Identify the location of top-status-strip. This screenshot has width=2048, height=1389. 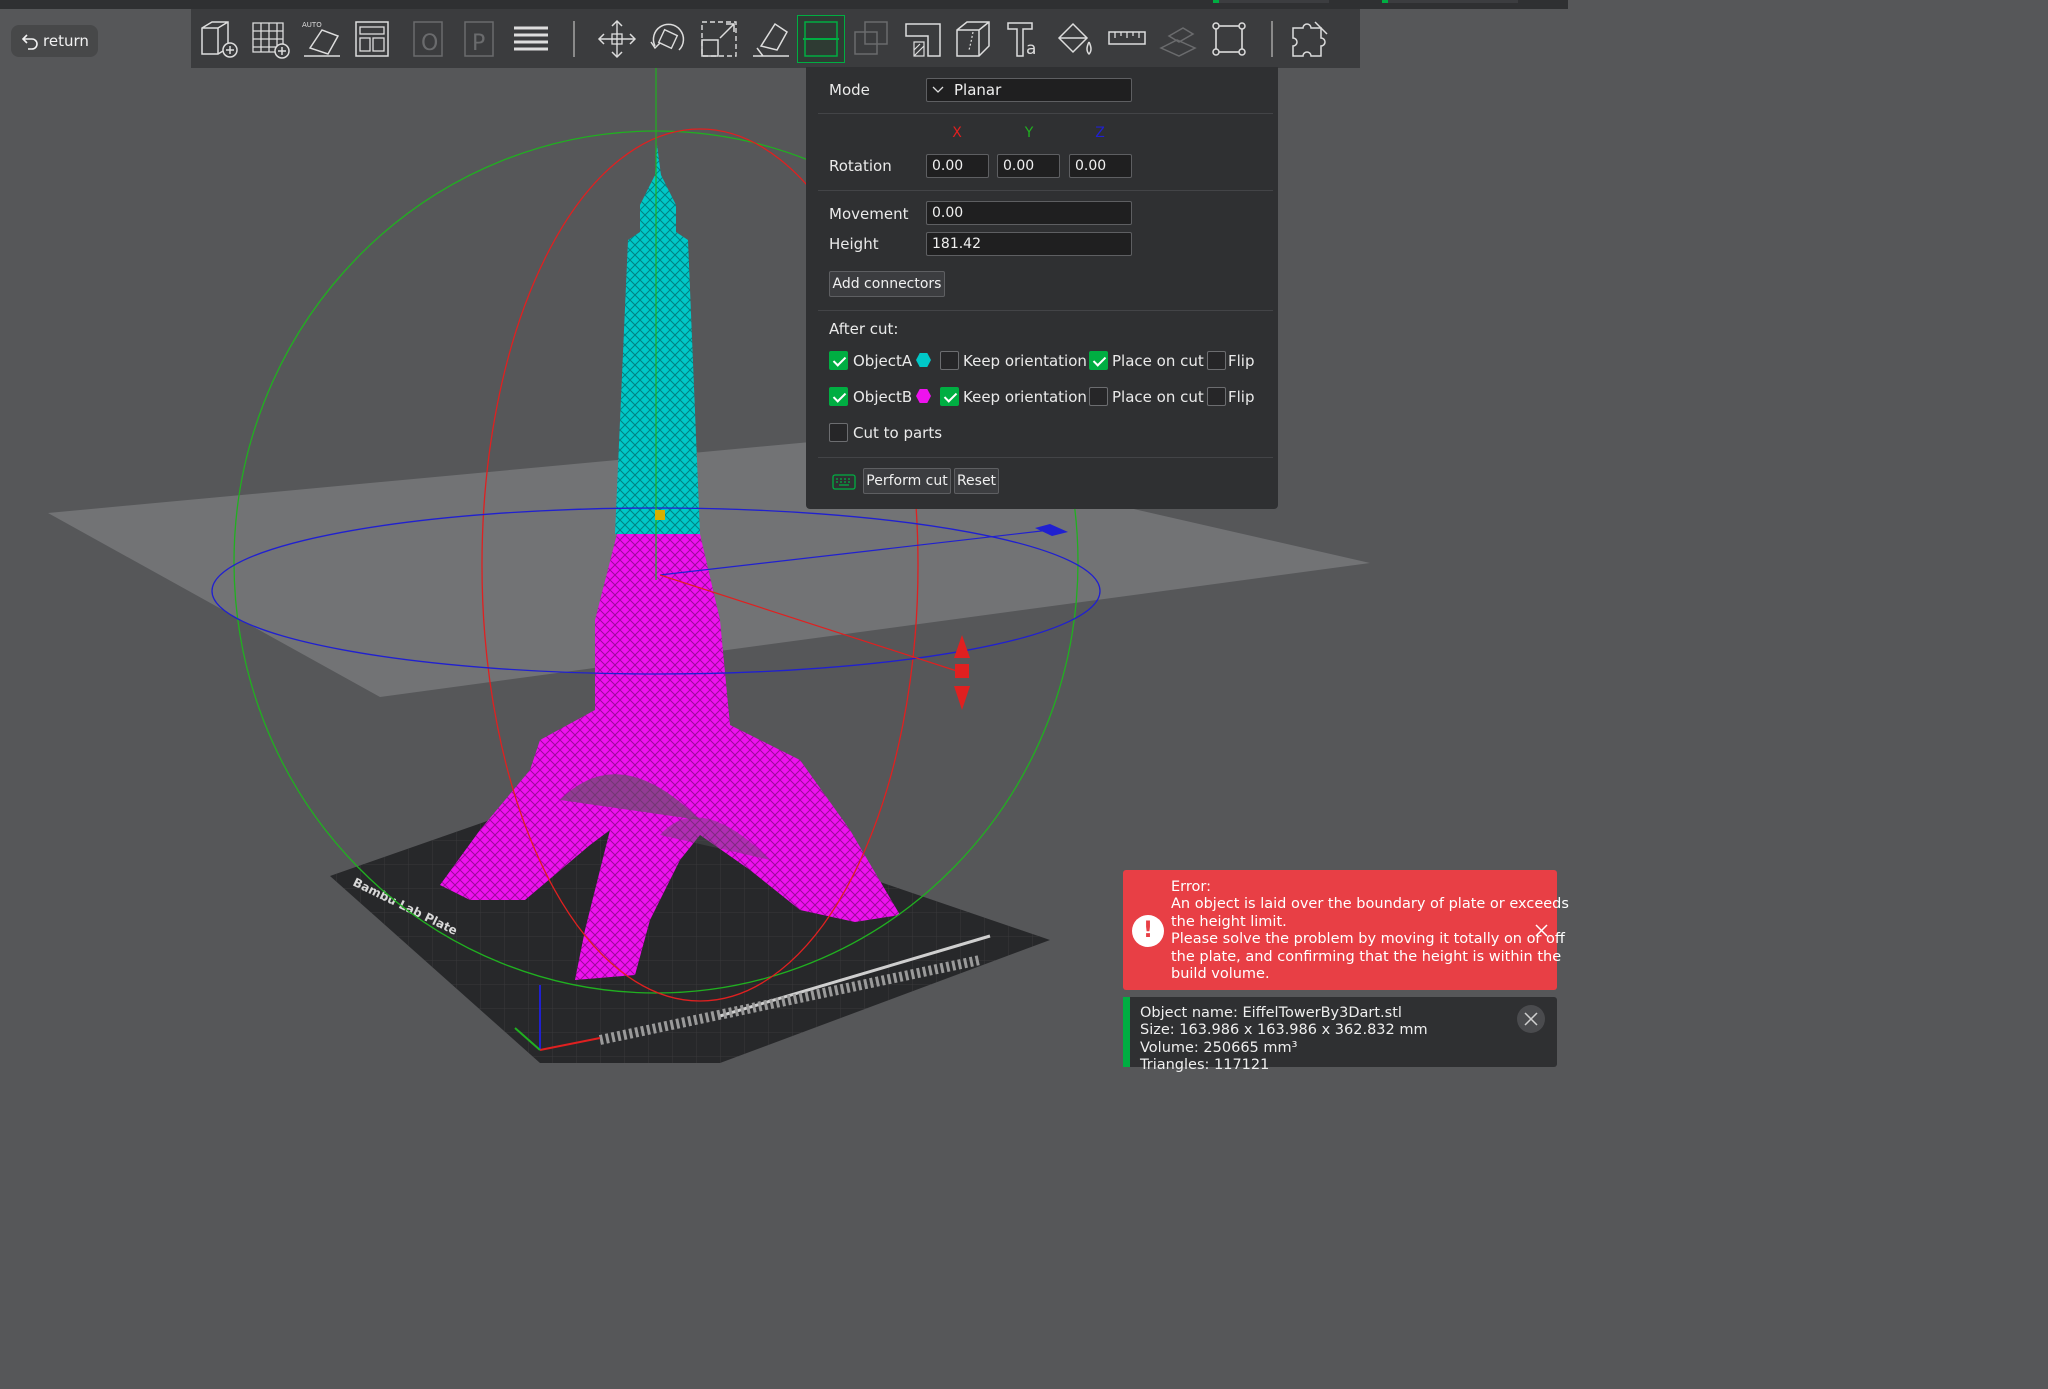
(784, 4).